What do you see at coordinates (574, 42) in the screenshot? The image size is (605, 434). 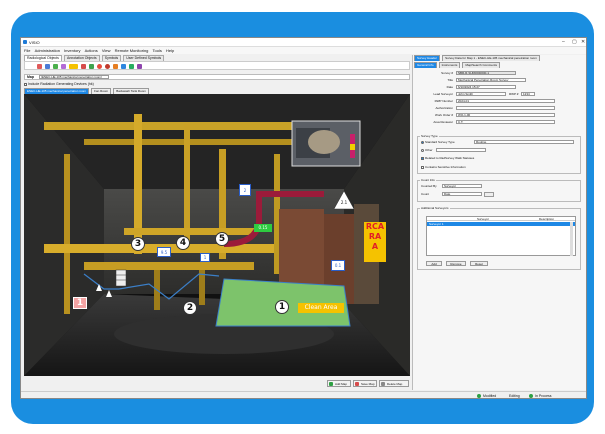 I see `maximize-button: ▢` at bounding box center [574, 42].